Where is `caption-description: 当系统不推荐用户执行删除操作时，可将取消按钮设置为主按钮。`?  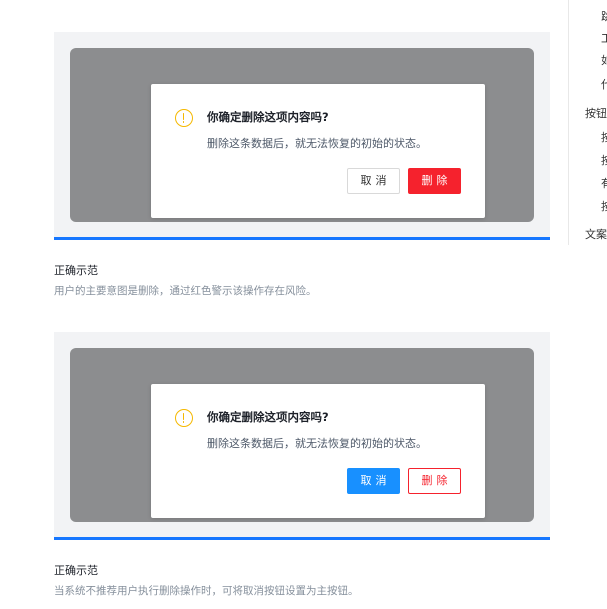 caption-description: 当系统不推荐用户执行删除操作时，可将取消按钮设置为主按钮。 is located at coordinates (206, 591).